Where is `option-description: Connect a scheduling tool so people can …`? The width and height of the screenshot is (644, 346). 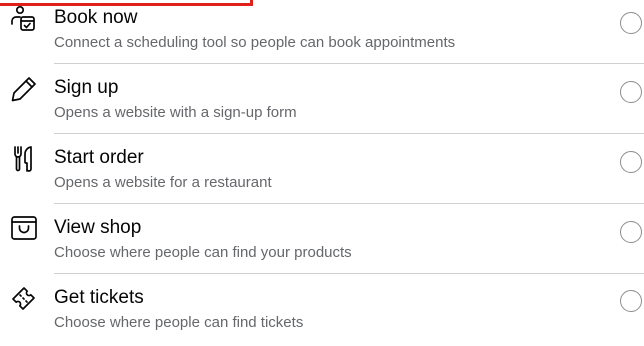
option-description: Connect a scheduling tool so people can … is located at coordinates (255, 42).